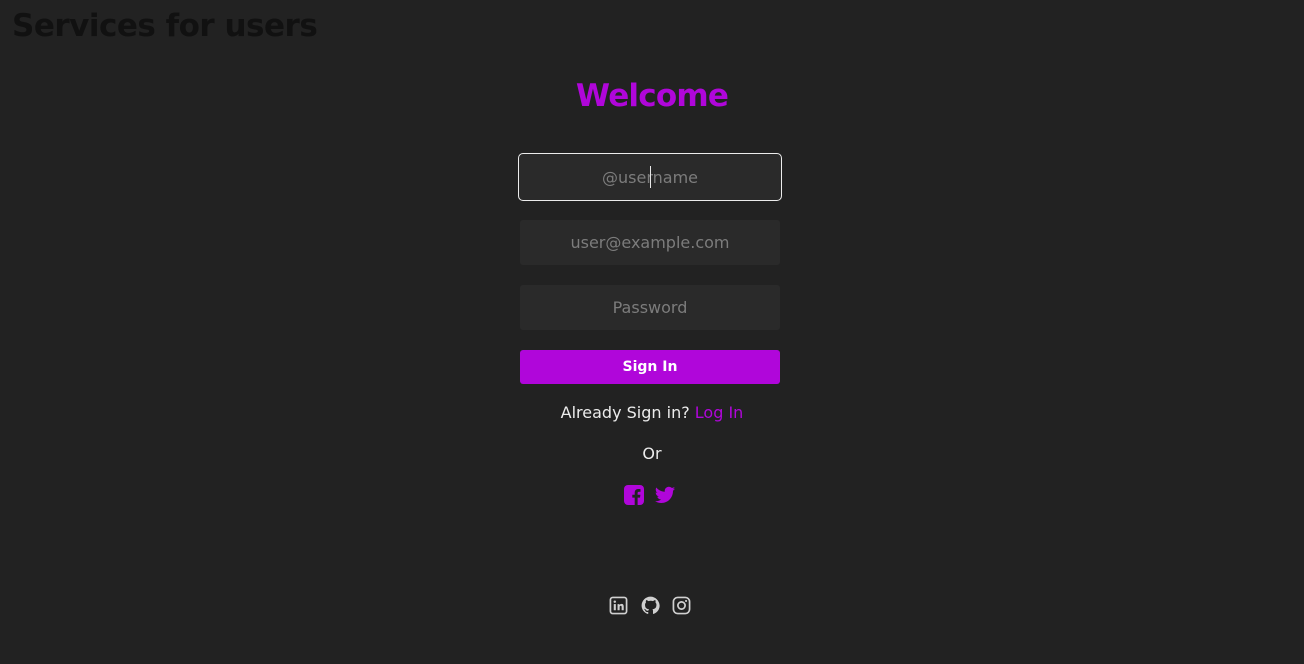  I want to click on welcome-heading: Welcome, so click(652, 96).